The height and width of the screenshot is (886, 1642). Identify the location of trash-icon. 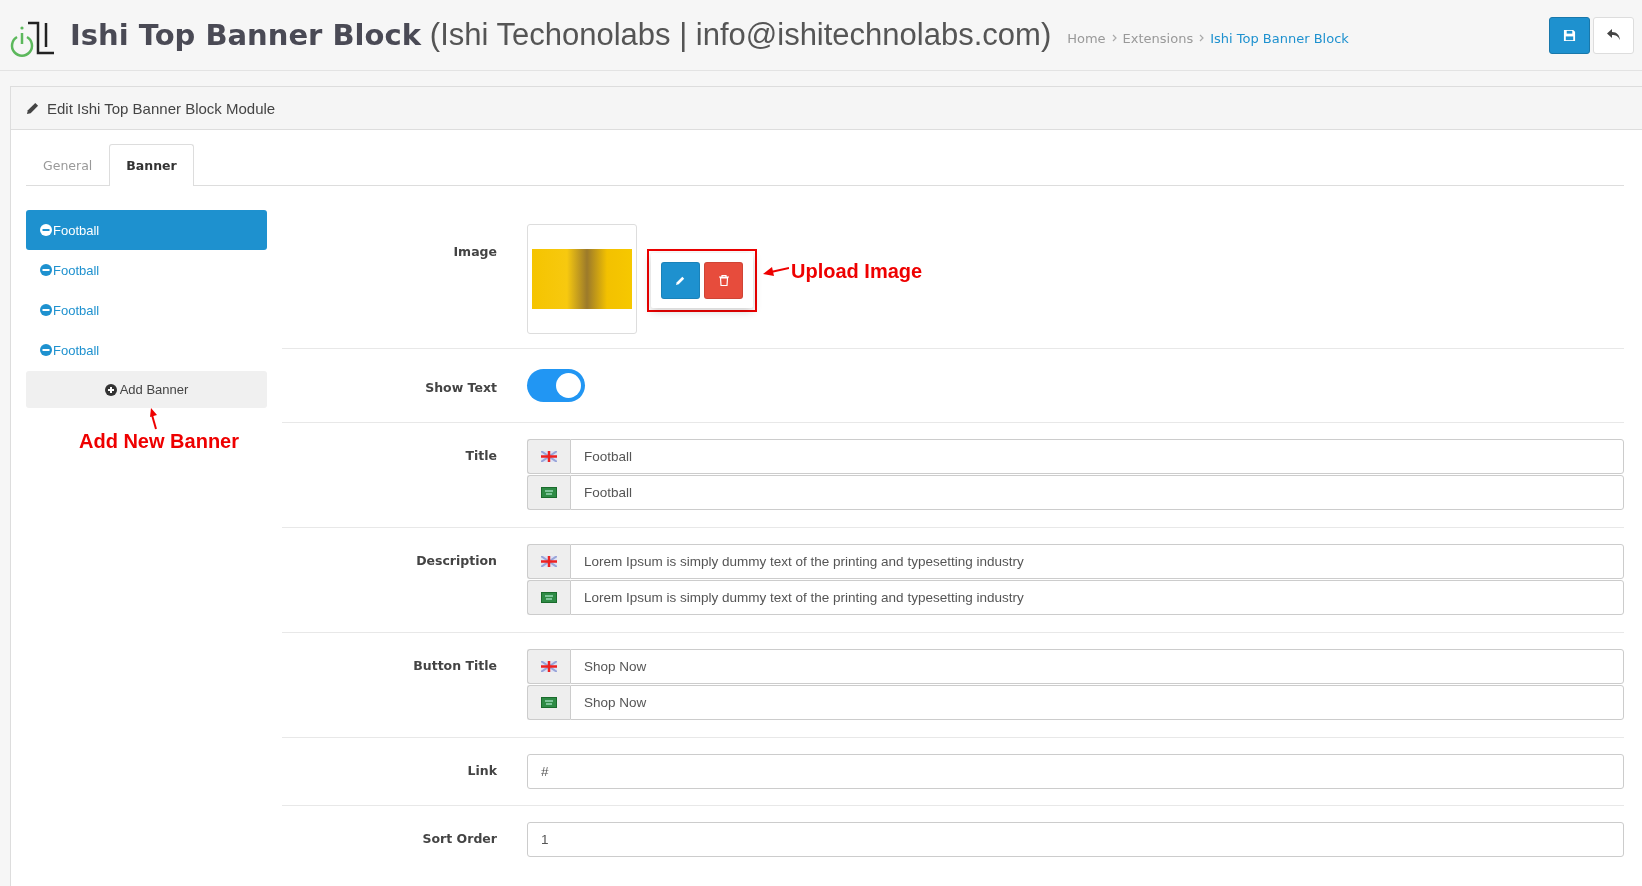
(723, 280).